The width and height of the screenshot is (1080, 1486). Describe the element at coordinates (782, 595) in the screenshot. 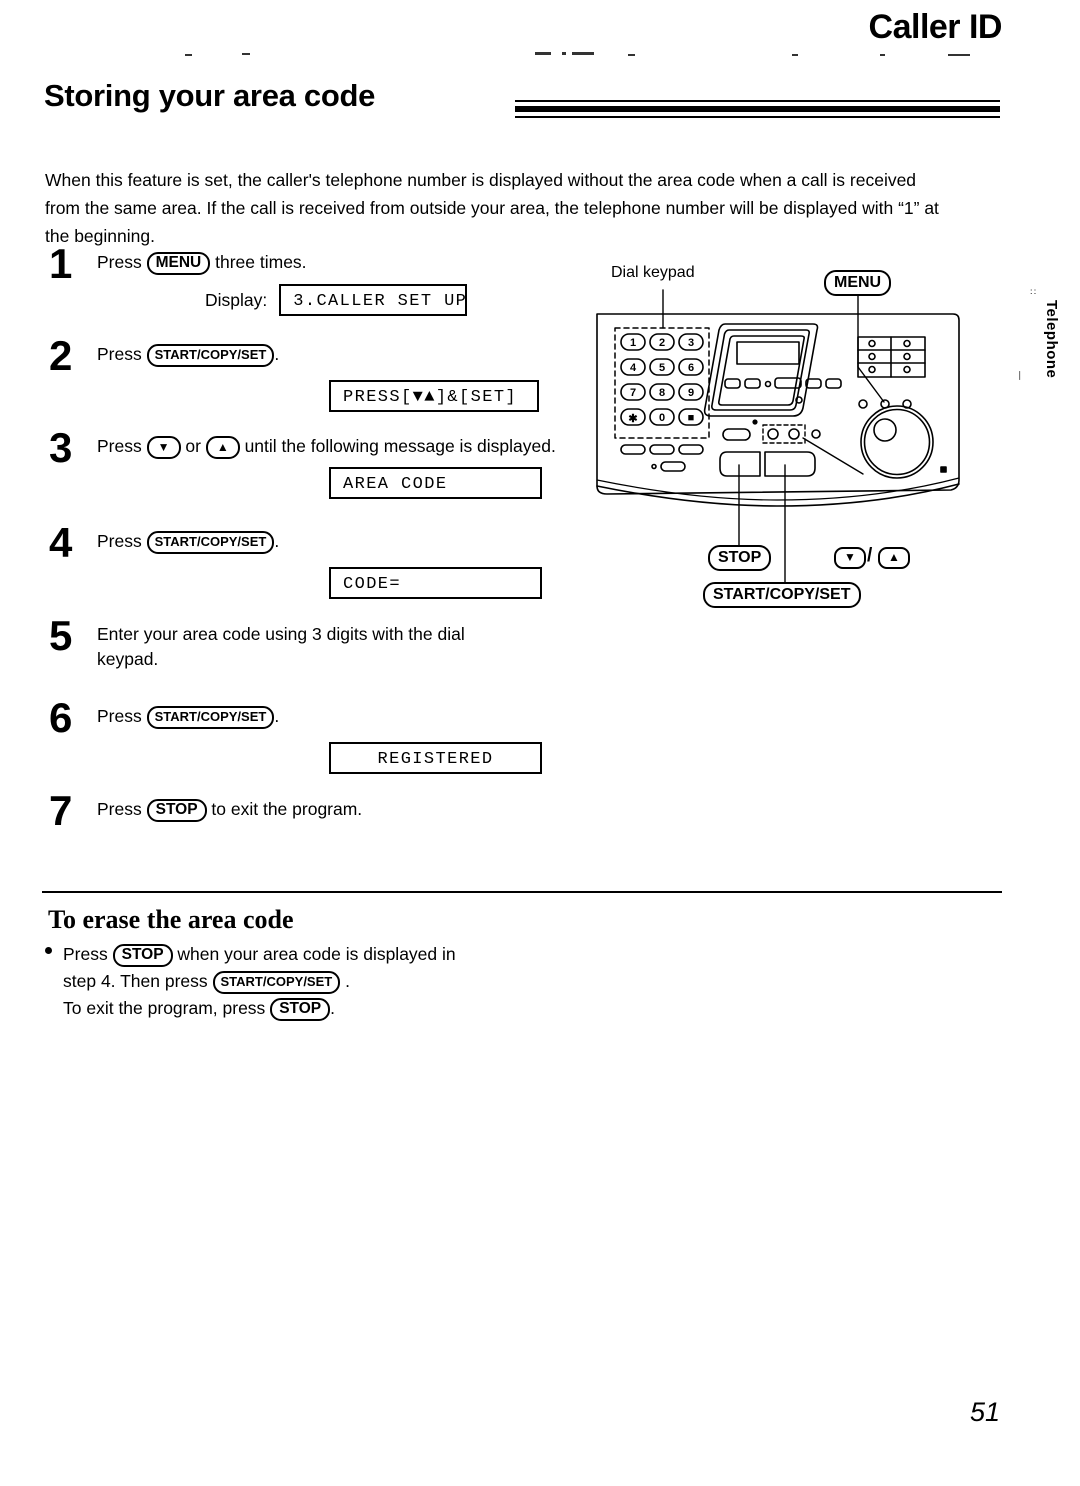

I see `start-copy-set-key-callout: START/COPY/SET` at that location.